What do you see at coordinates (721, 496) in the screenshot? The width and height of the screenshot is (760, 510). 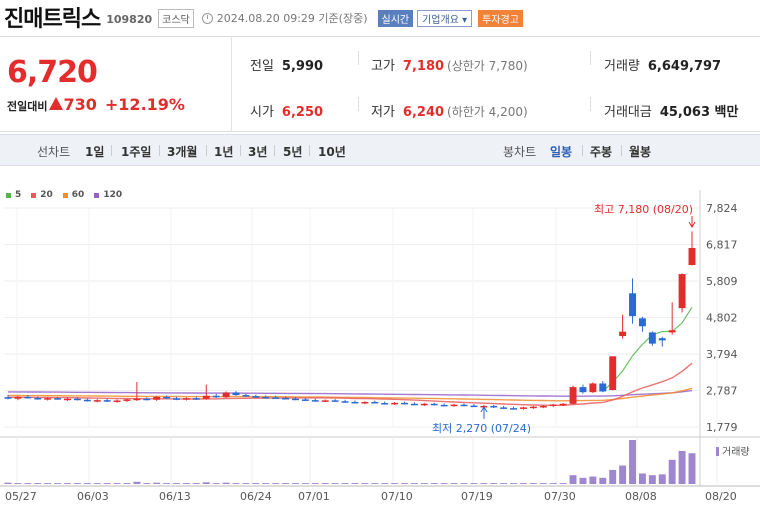 I see `x-tick-label: 08/20` at bounding box center [721, 496].